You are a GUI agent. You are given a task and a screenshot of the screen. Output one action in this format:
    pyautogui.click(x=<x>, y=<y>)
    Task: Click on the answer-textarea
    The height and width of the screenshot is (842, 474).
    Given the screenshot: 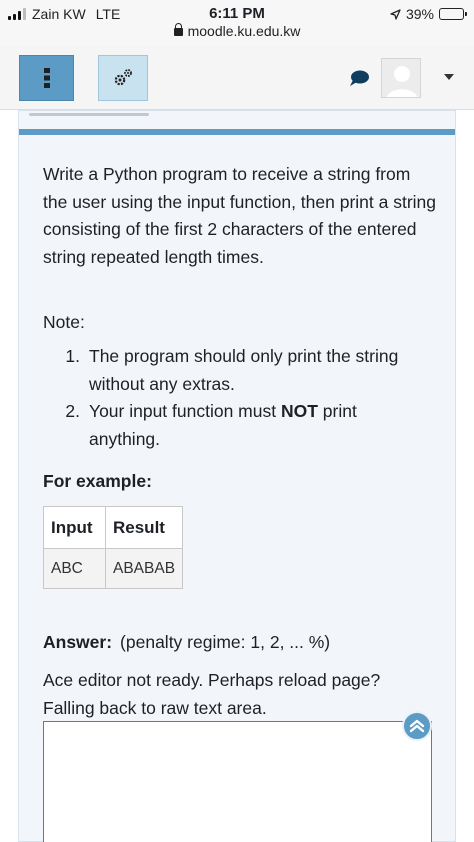 What is the action you would take?
    pyautogui.click(x=237, y=781)
    